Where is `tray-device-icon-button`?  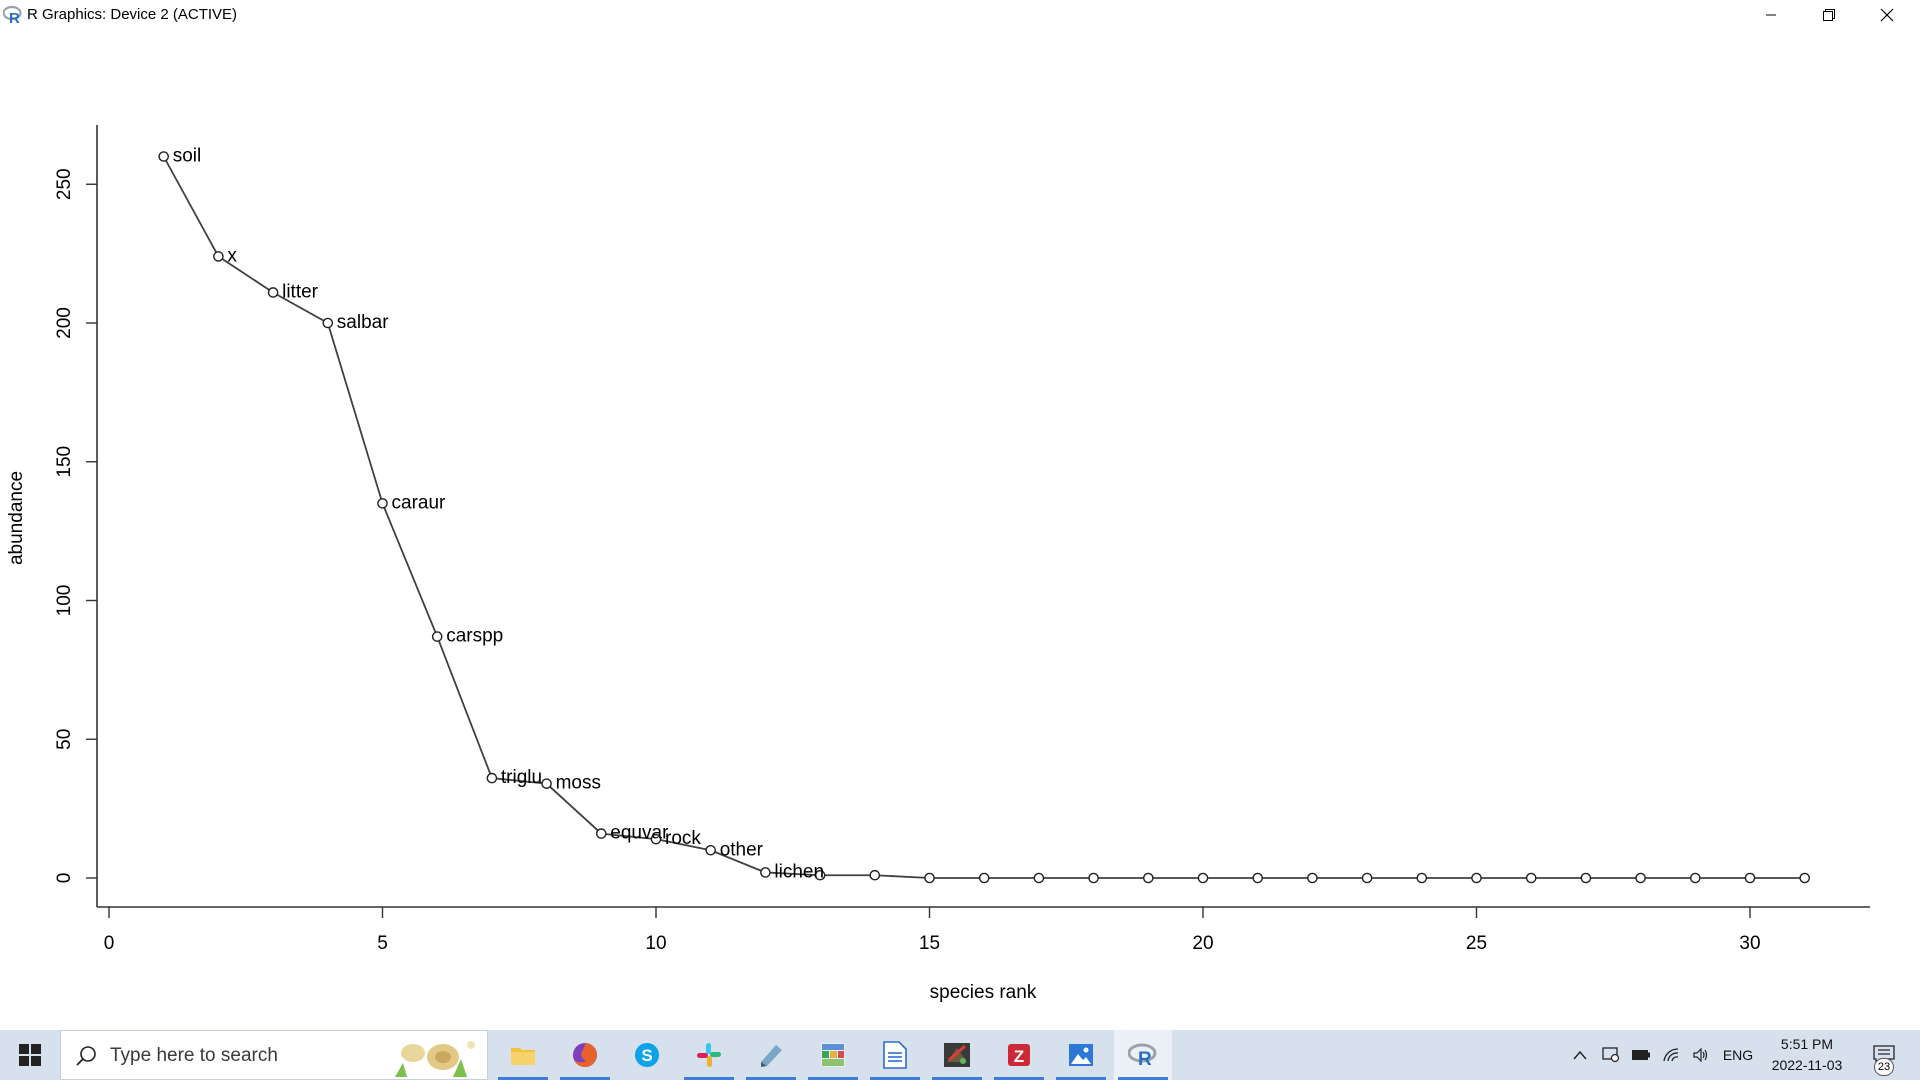
tray-device-icon-button is located at coordinates (1611, 1055).